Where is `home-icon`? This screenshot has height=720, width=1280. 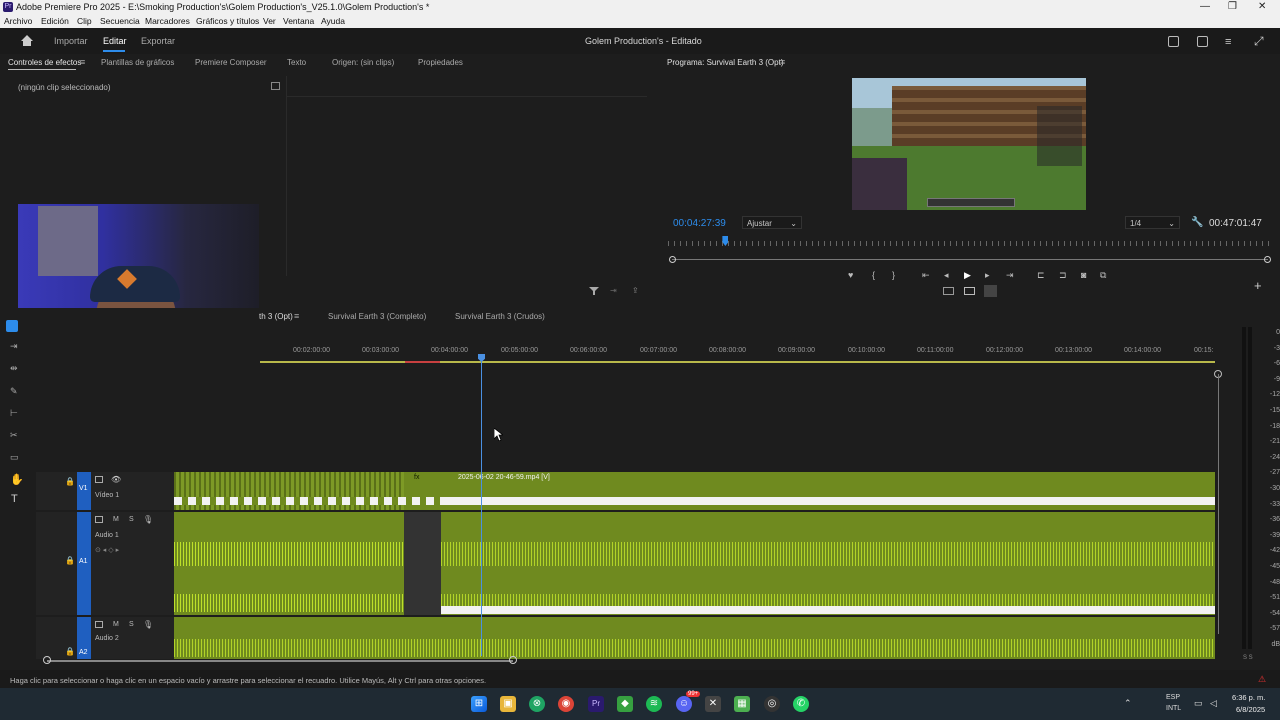
home-icon is located at coordinates (27, 40).